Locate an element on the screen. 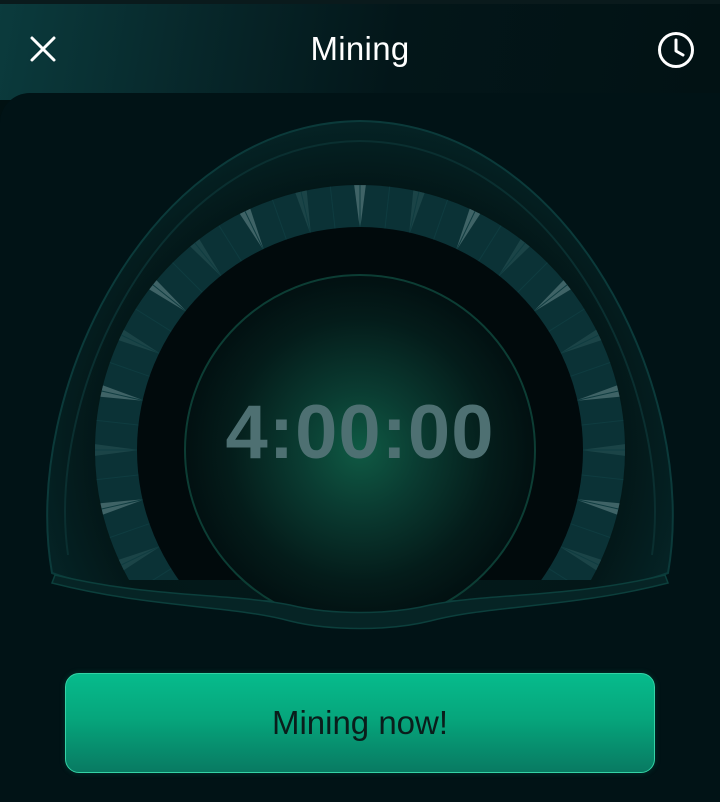 The height and width of the screenshot is (802, 720). mining-now-label: Mining now! is located at coordinates (360, 722).